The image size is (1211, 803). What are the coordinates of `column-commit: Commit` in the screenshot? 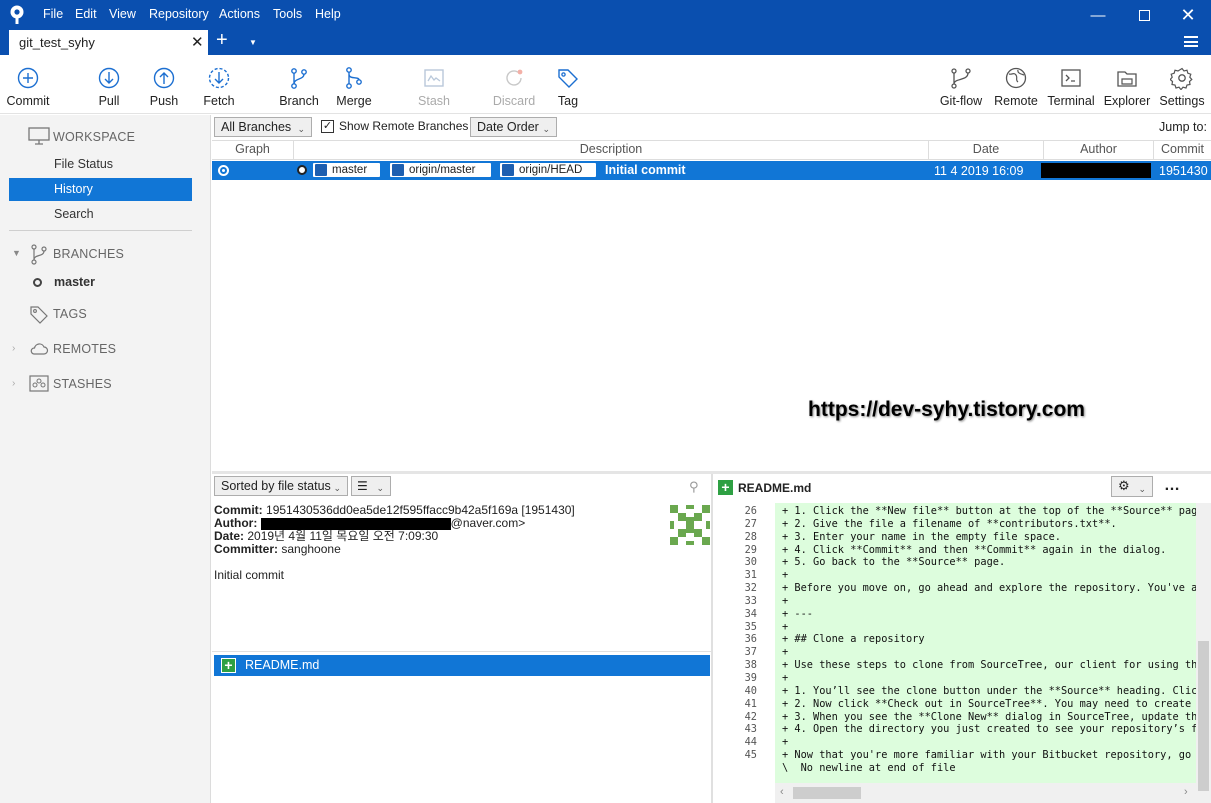 It's located at (1182, 149).